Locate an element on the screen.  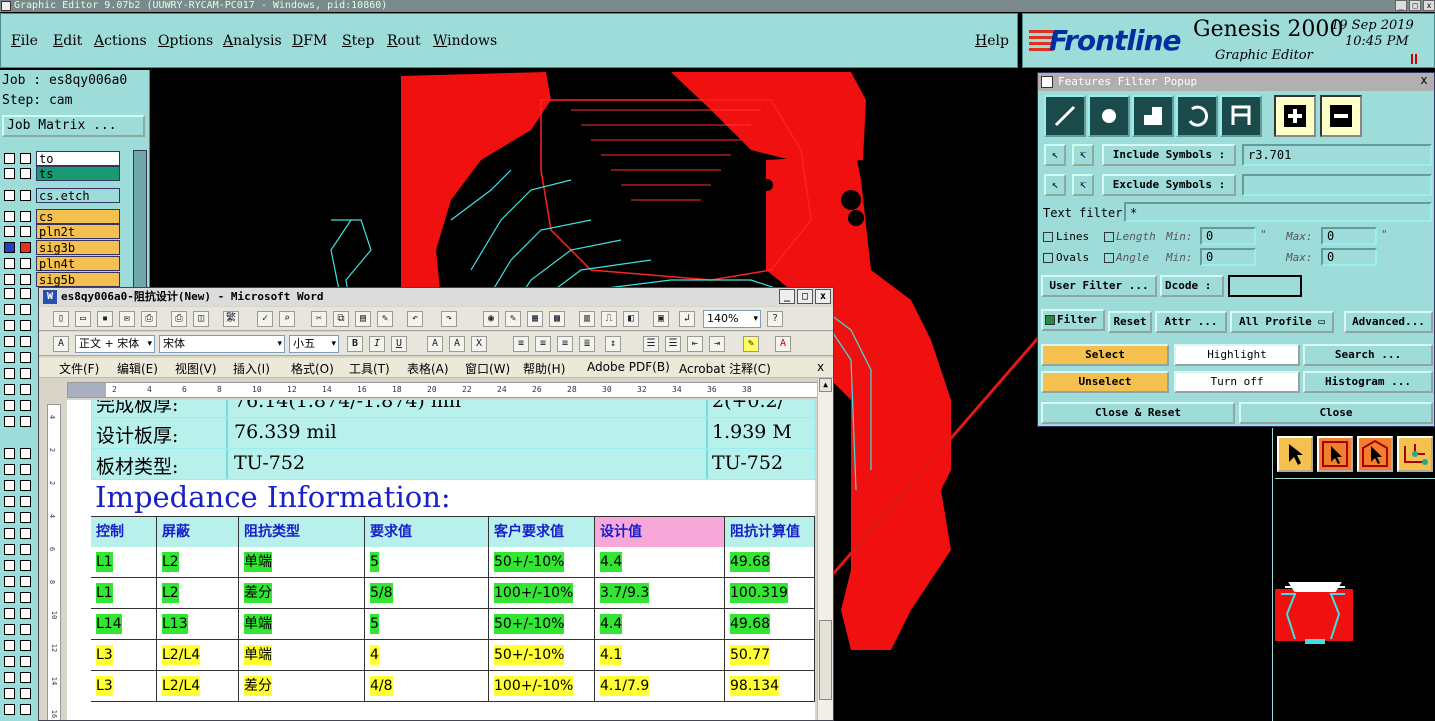
dcode-button: Dcode : is located at coordinates (1192, 286).